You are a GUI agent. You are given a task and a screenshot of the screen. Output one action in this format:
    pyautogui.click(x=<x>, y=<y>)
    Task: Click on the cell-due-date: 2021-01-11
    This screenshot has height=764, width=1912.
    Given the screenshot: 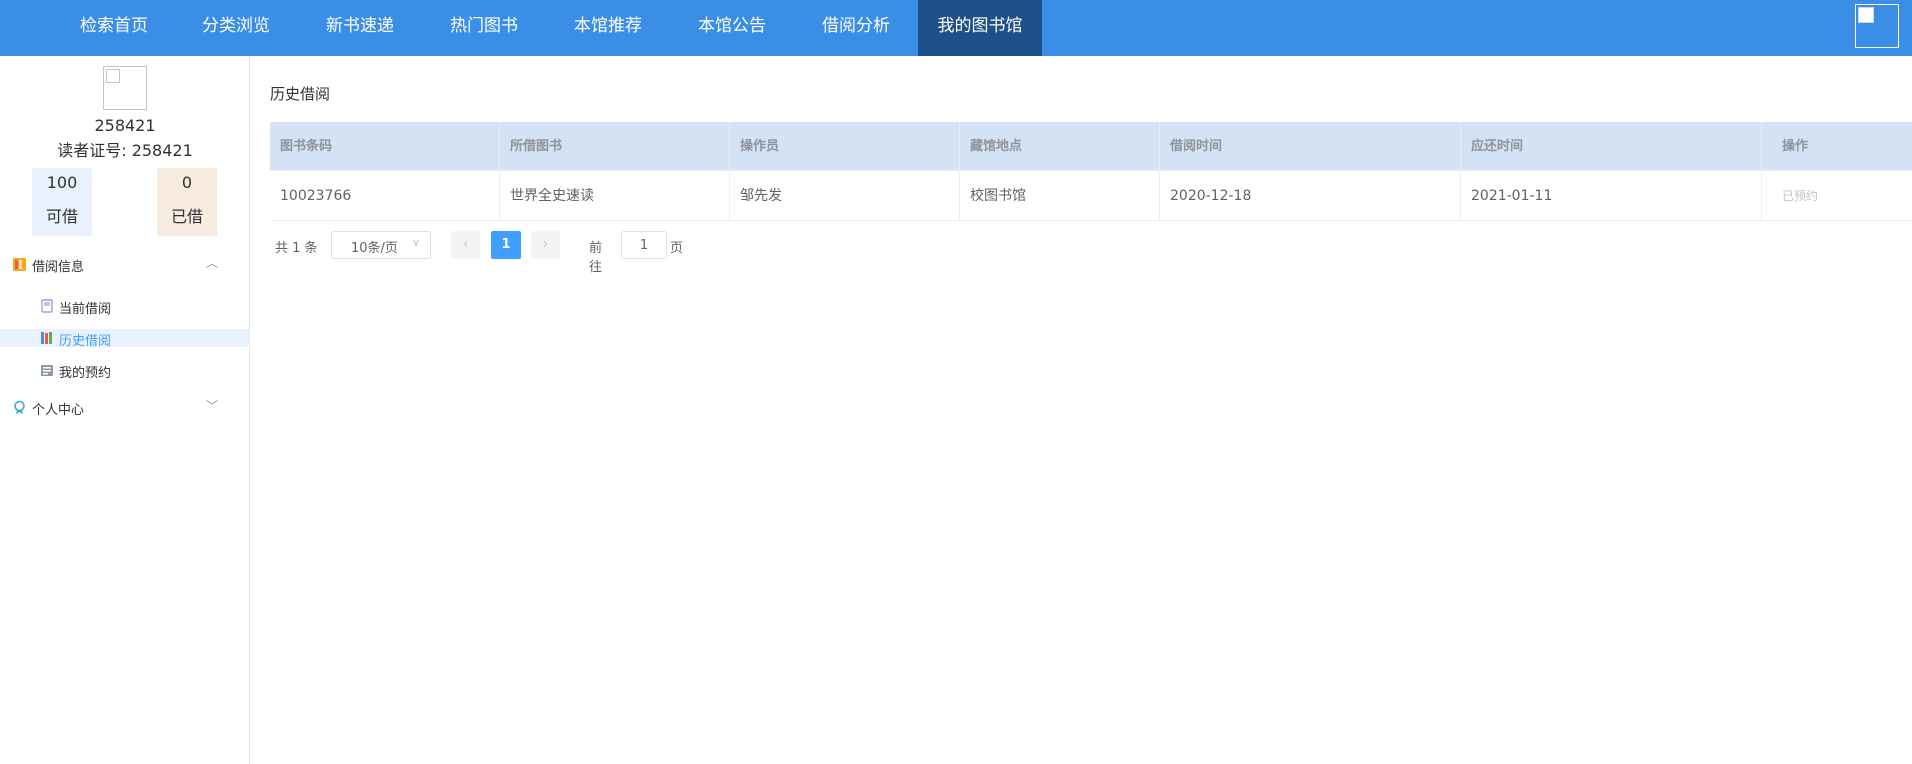 What is the action you would take?
    pyautogui.click(x=1611, y=195)
    